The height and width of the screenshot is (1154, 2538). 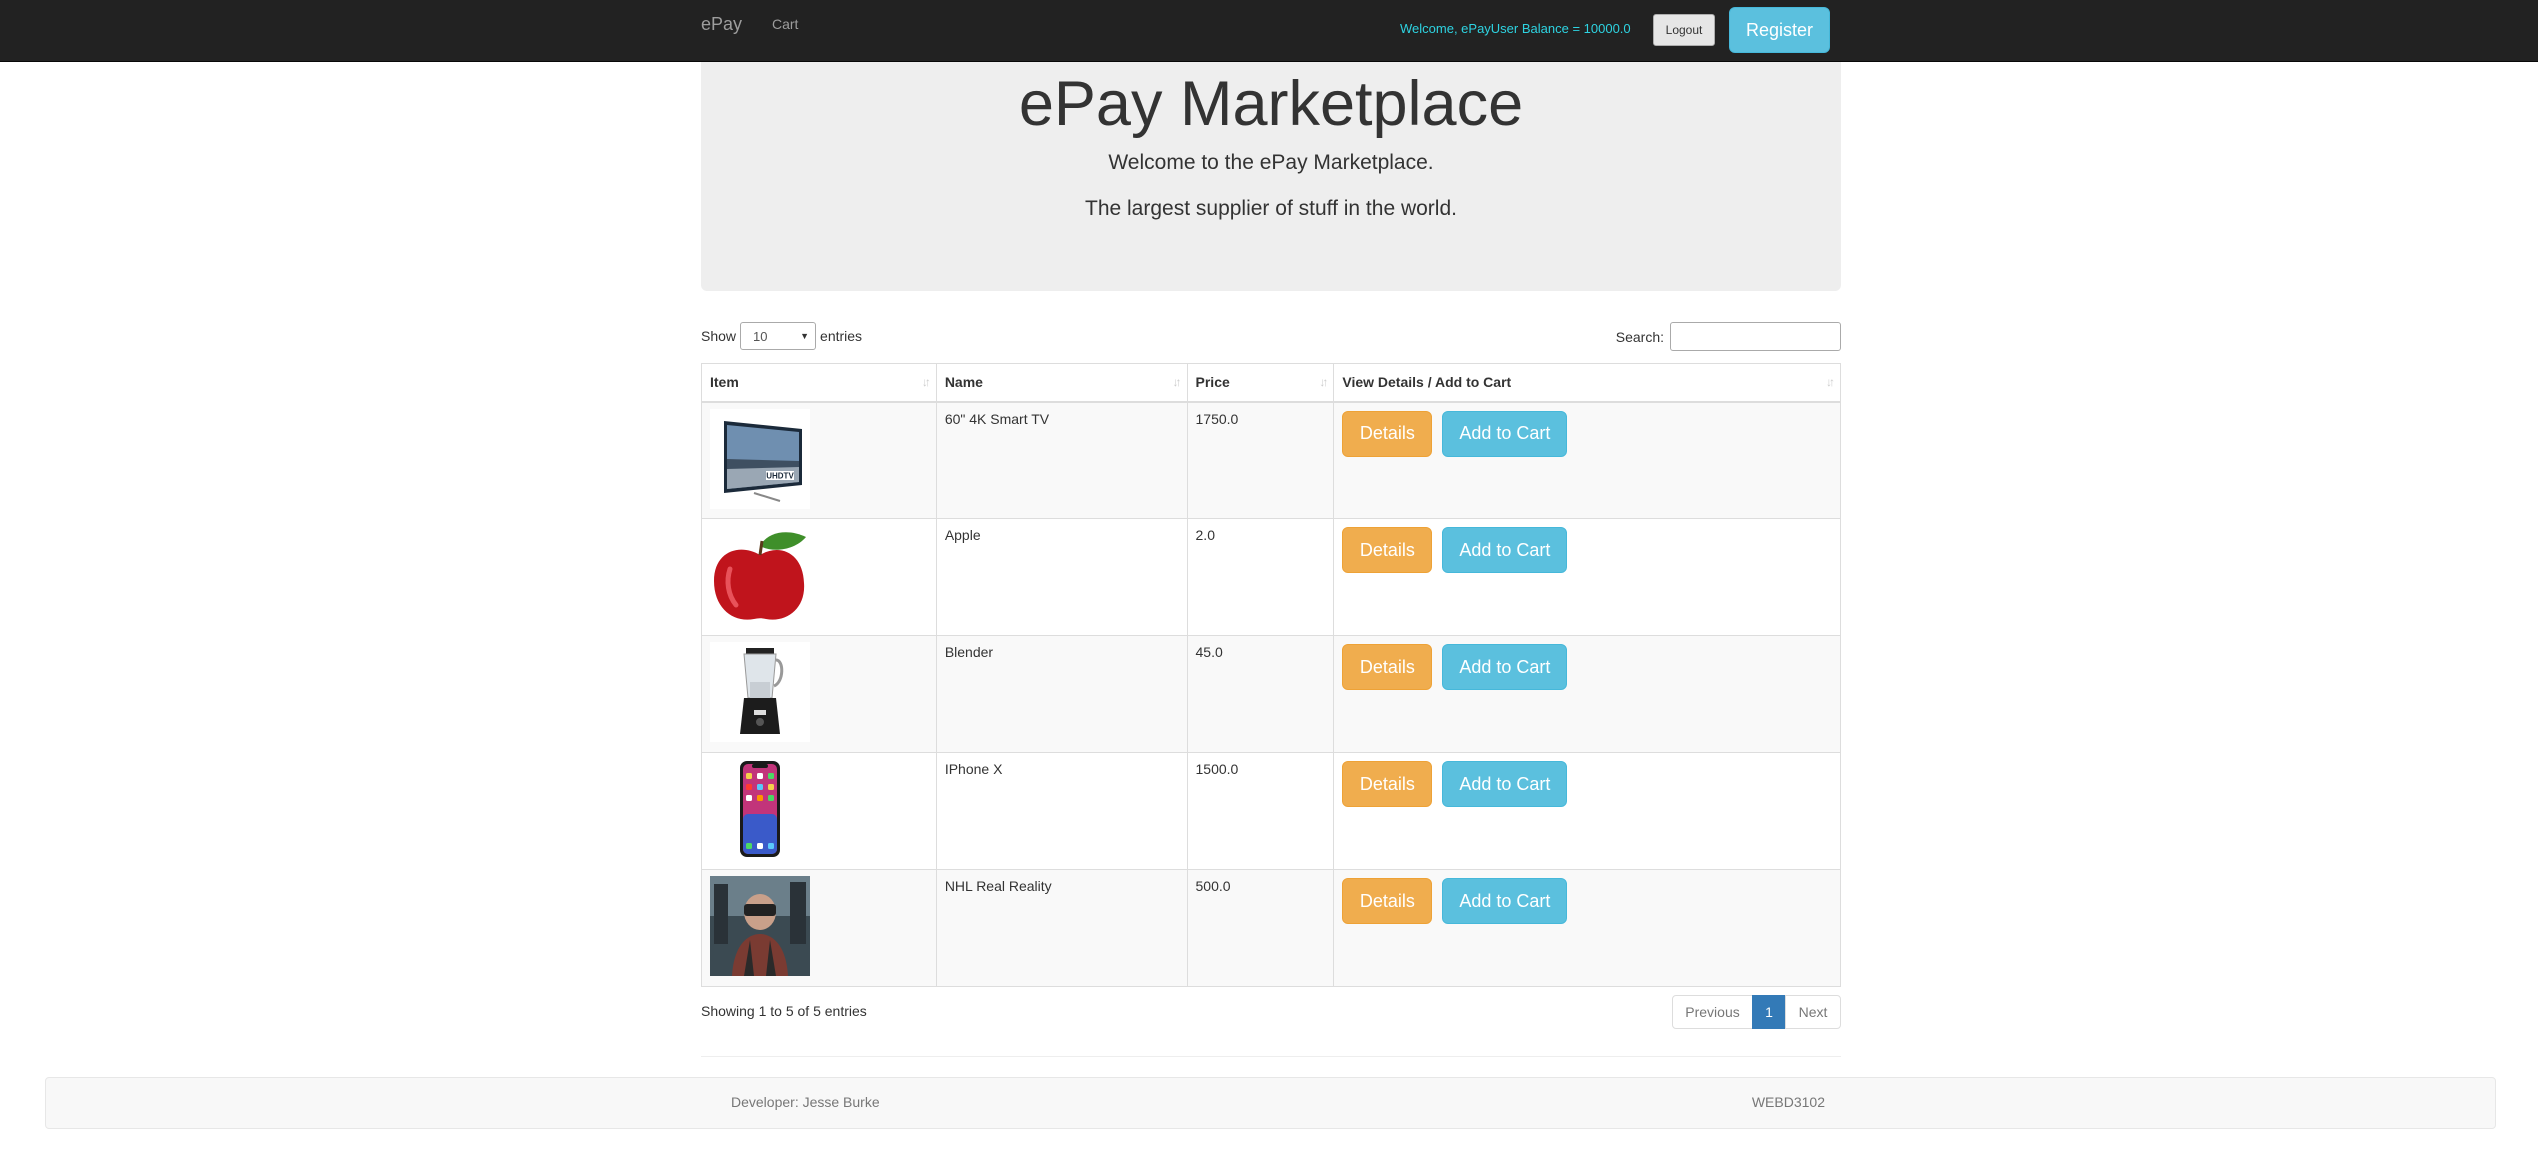 What do you see at coordinates (724, 382) in the screenshot?
I see `column-header-label: Item` at bounding box center [724, 382].